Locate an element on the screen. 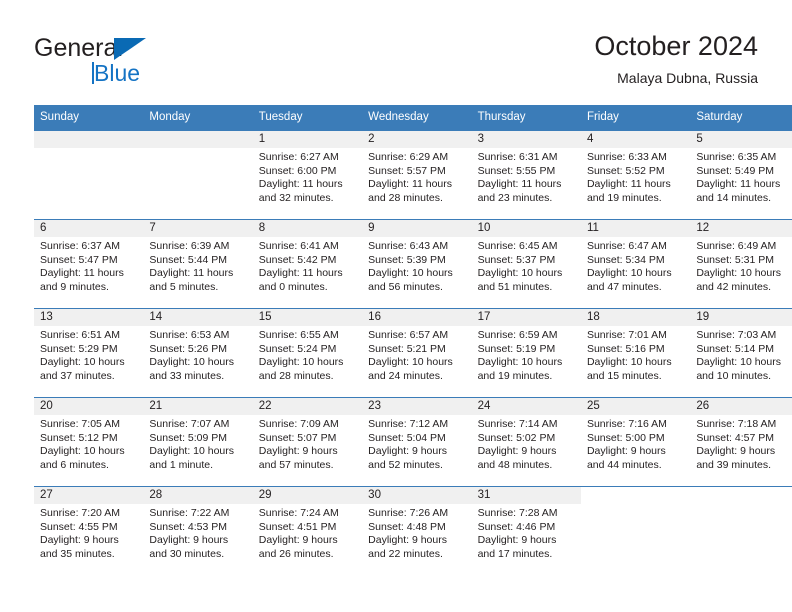 Image resolution: width=792 pixels, height=612 pixels. brand-logo: General Blue is located at coordinates (144, 62).